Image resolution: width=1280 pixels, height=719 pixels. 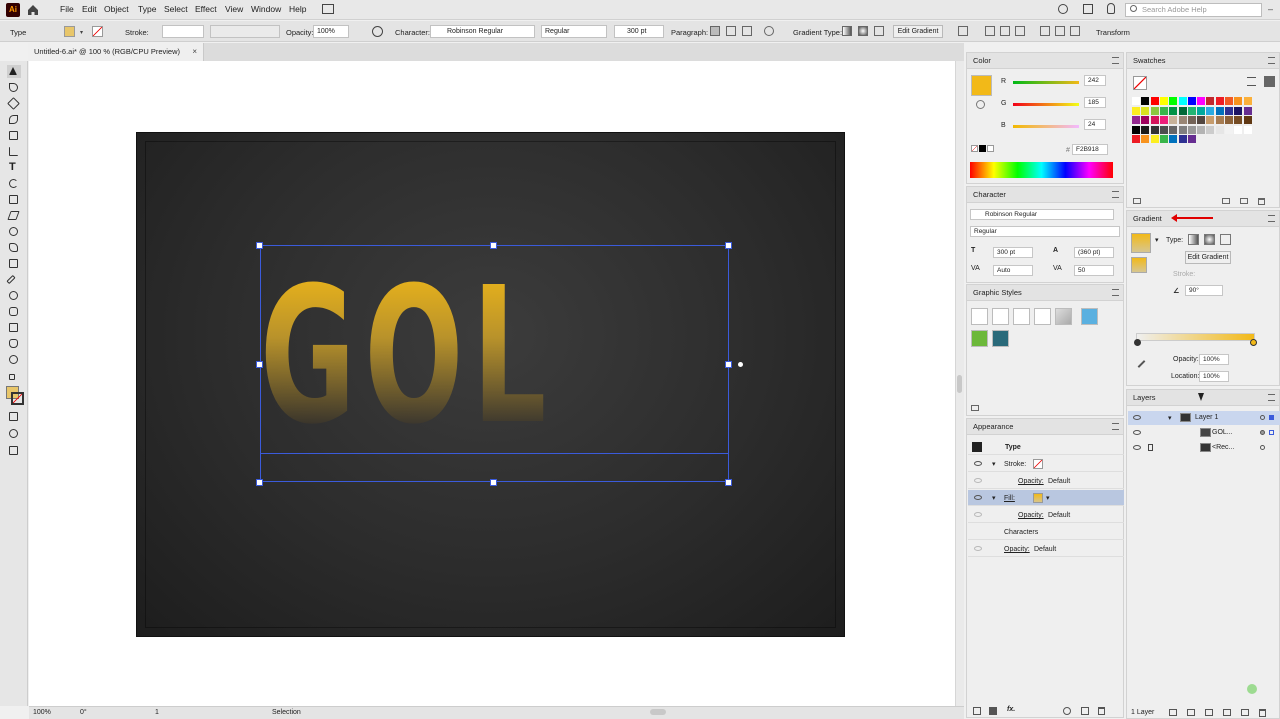 I want to click on delete-layer-icon, so click(x=1262, y=713).